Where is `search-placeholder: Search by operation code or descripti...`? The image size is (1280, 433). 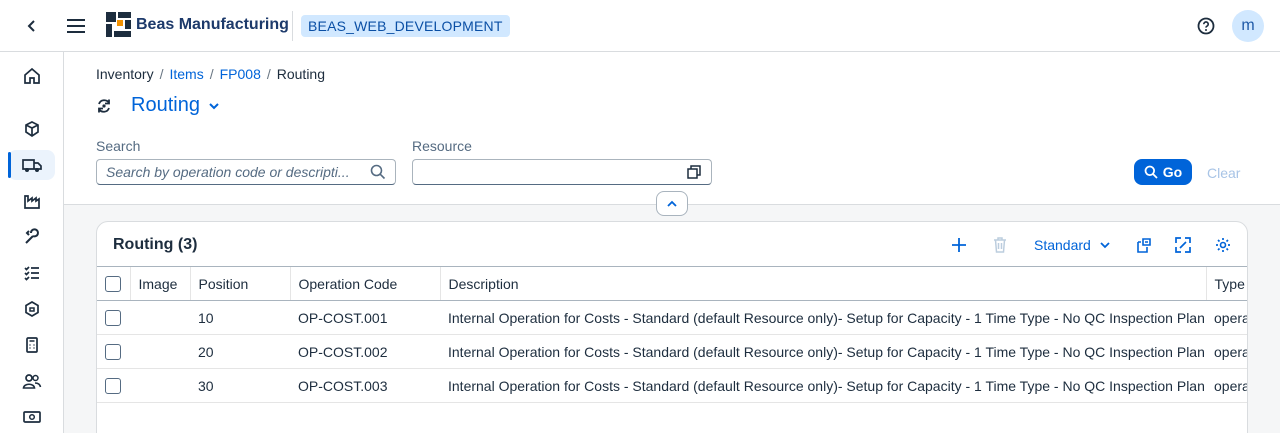
search-placeholder: Search by operation code or descripti... is located at coordinates (228, 172).